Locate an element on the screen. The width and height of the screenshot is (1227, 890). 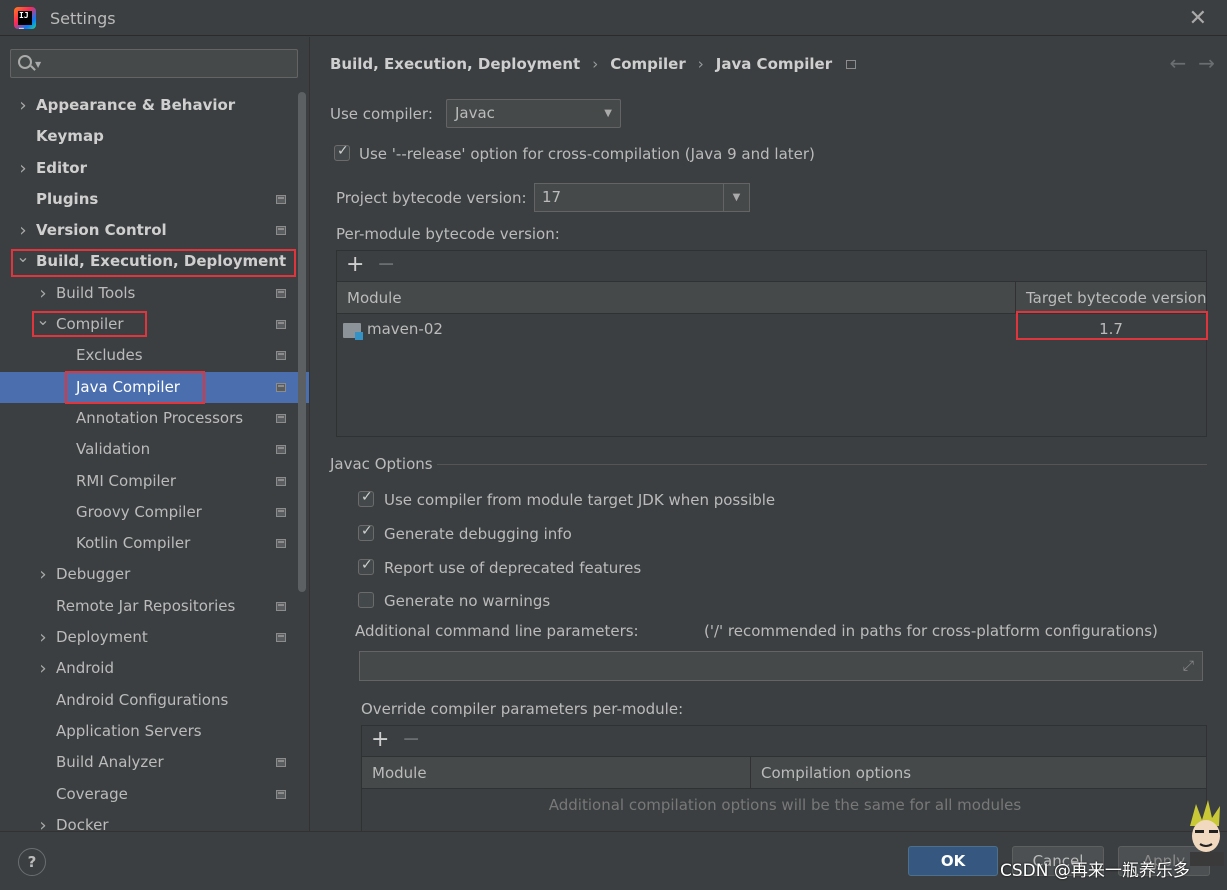
sidebar-item: Groovy Compiler is located at coordinates (154, 512).